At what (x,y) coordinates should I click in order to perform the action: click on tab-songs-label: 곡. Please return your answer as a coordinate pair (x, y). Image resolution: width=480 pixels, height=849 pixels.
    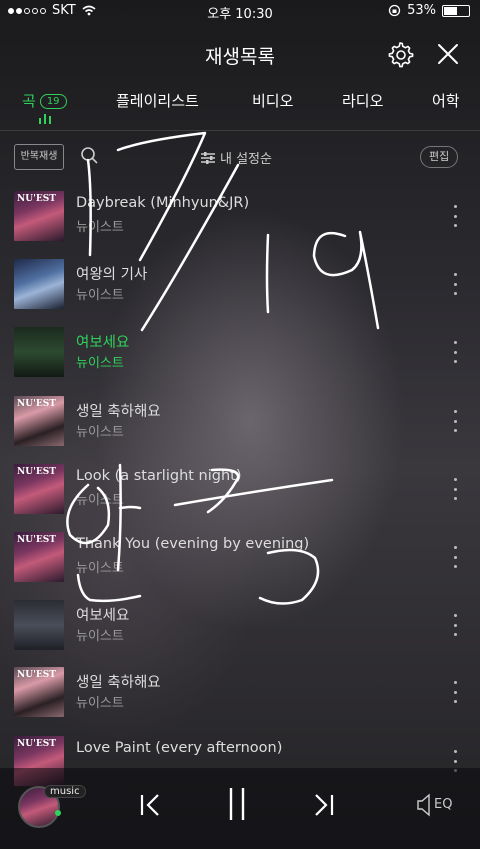
    Looking at the image, I should click on (29, 101).